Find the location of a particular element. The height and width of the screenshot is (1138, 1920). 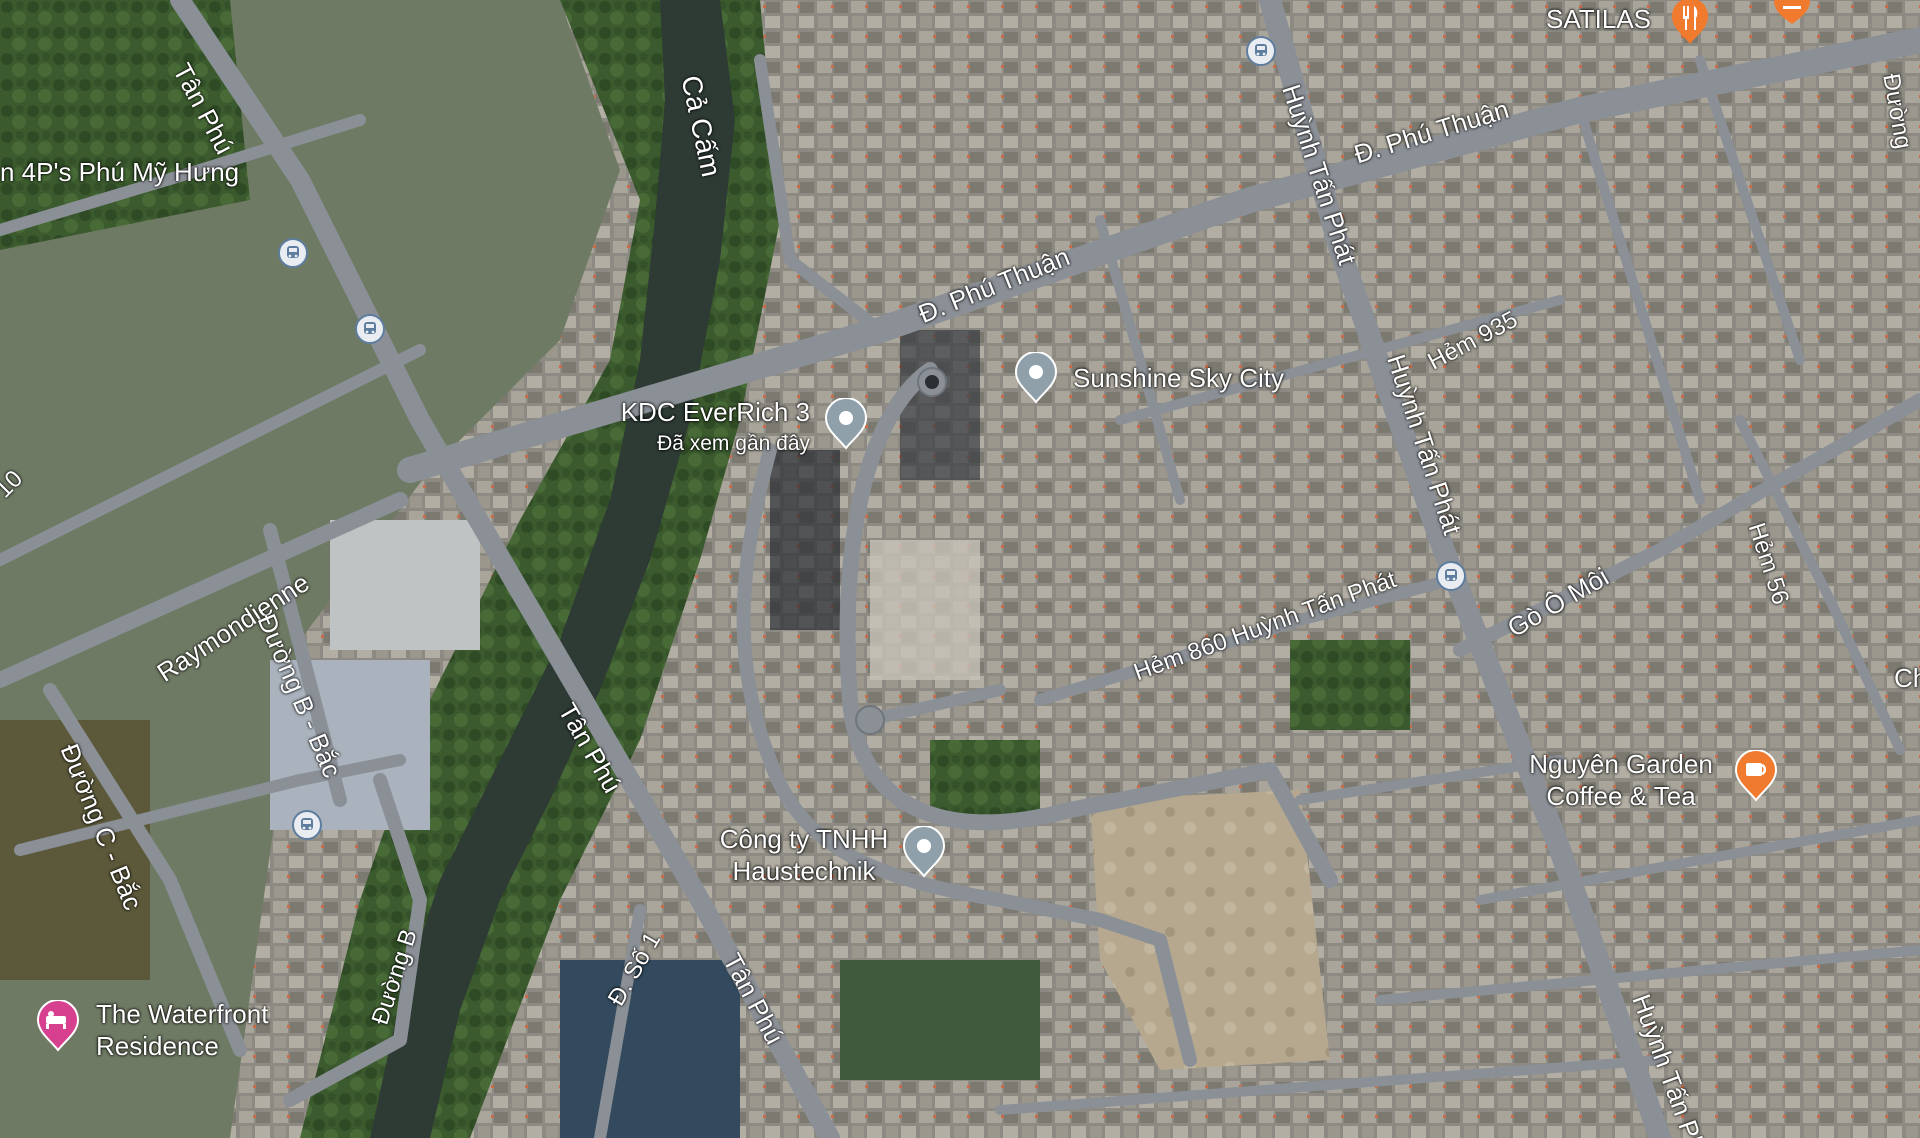

place-label-satilas: SATILAS is located at coordinates (1598, 19).